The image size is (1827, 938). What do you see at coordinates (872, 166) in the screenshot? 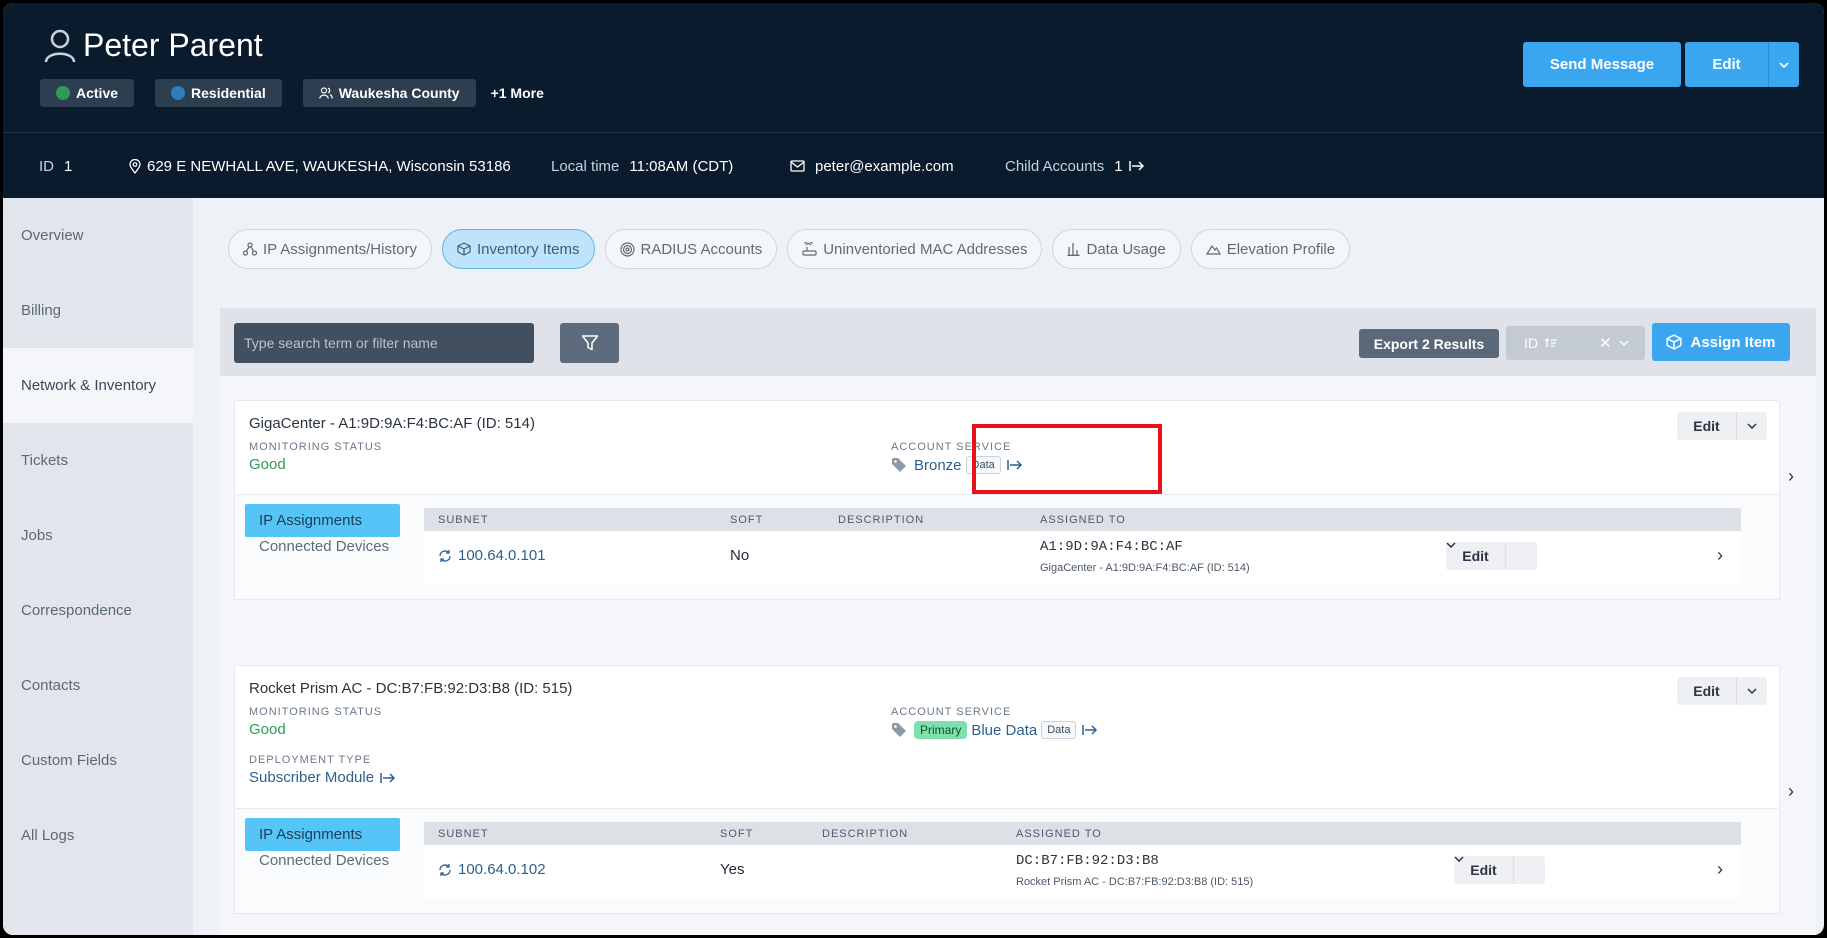
I see `account-email: peter@example.com` at bounding box center [872, 166].